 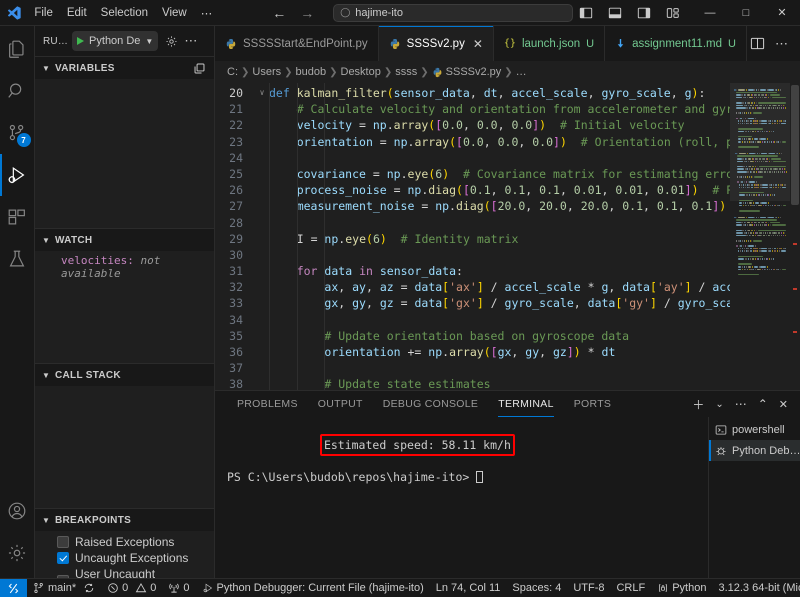 What do you see at coordinates (17, 259) in the screenshot?
I see `activity-testing` at bounding box center [17, 259].